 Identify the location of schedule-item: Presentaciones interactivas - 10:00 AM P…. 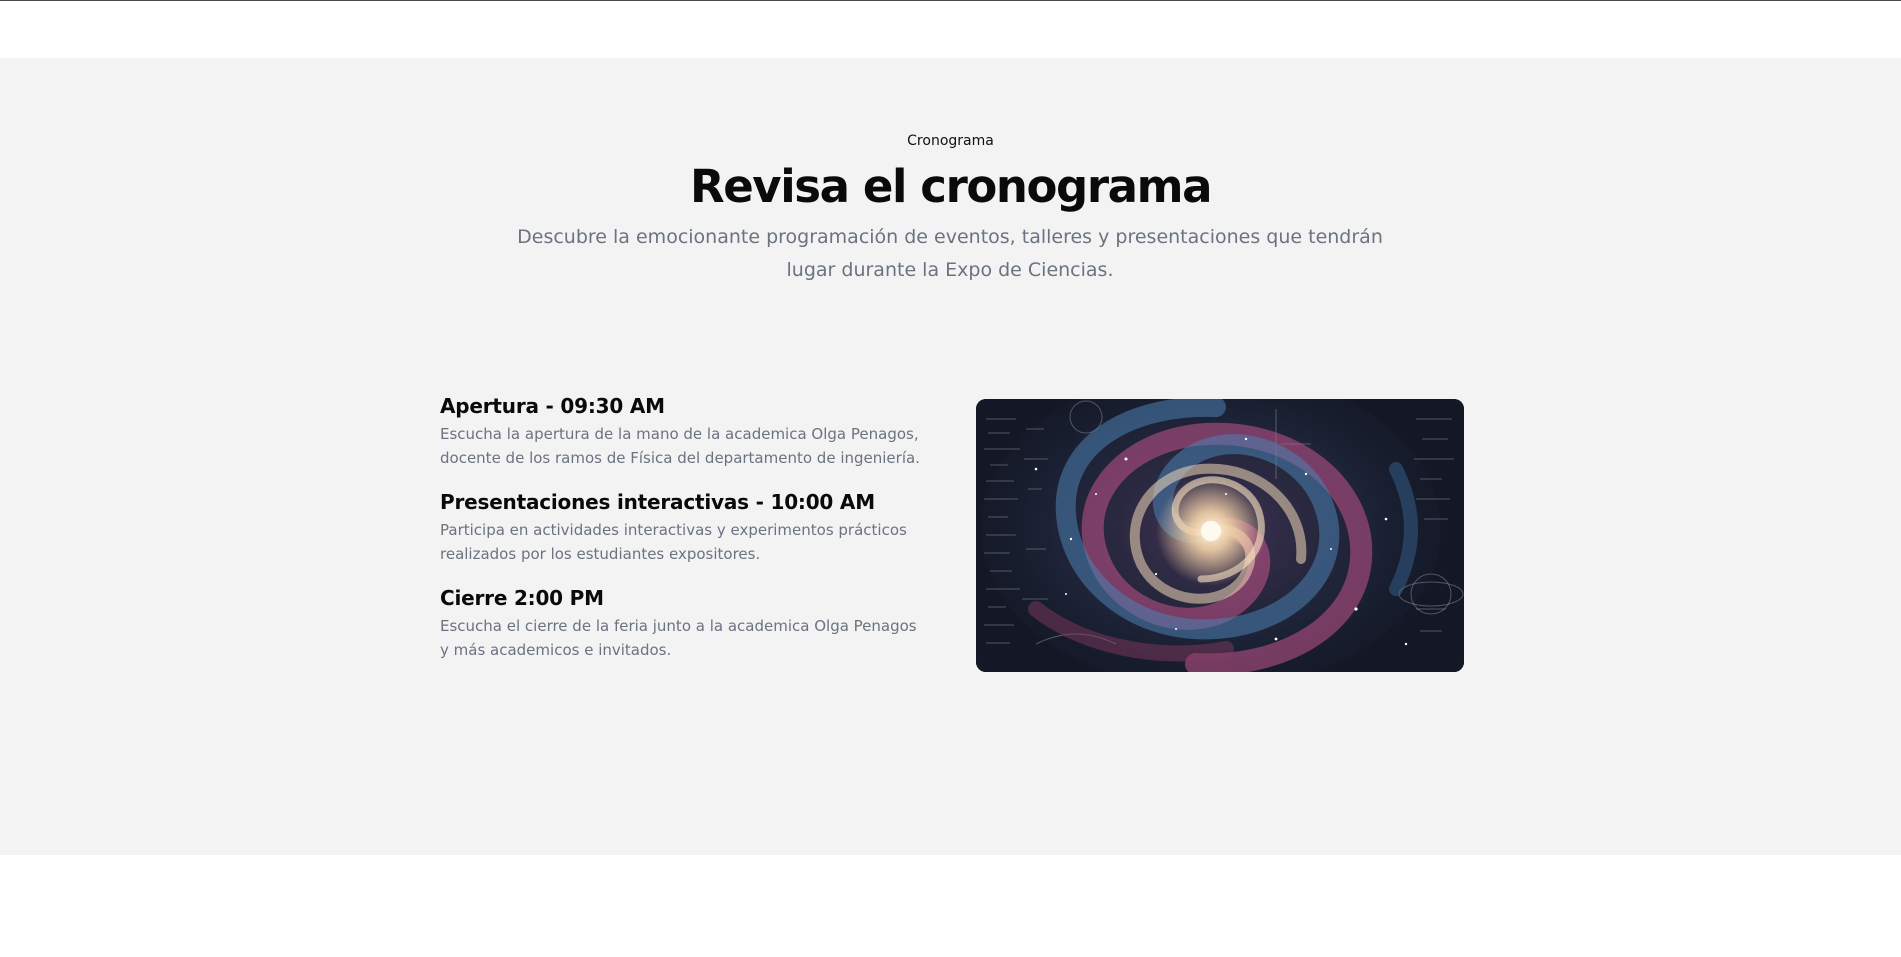
(690, 527).